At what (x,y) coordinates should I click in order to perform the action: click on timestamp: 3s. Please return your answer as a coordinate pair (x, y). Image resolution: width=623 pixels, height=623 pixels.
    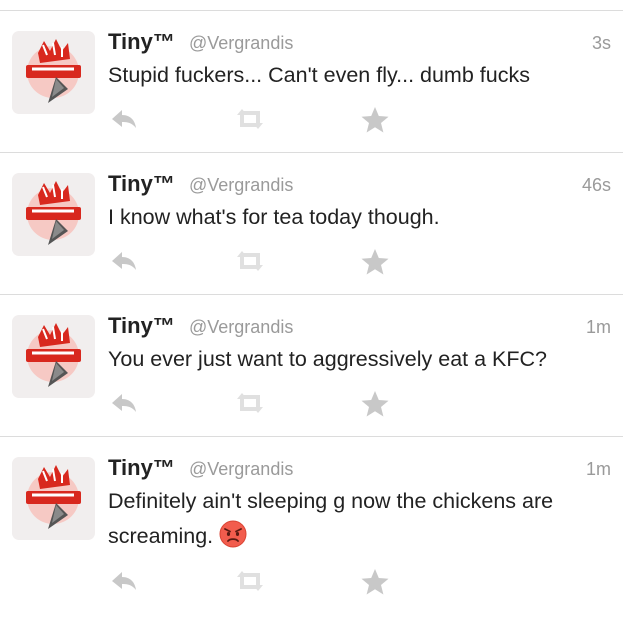
    Looking at the image, I should click on (601, 43).